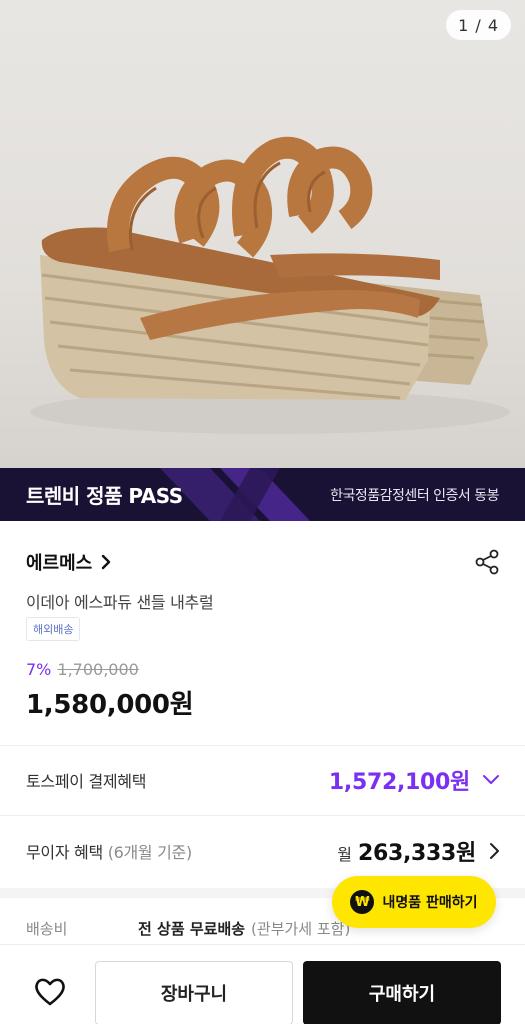 This screenshot has height=1024, width=525. Describe the element at coordinates (110, 705) in the screenshot. I see `final-price: 1,580,000원` at that location.